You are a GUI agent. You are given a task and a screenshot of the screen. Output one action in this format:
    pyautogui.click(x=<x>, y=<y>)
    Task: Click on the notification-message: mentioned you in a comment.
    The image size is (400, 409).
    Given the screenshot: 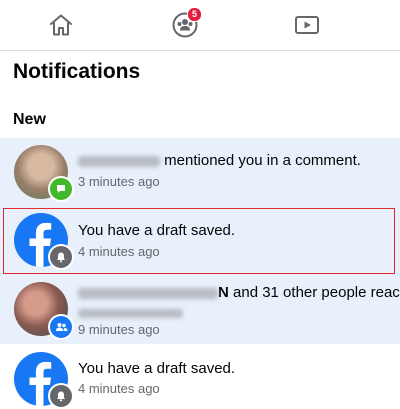 What is the action you would take?
    pyautogui.click(x=262, y=160)
    